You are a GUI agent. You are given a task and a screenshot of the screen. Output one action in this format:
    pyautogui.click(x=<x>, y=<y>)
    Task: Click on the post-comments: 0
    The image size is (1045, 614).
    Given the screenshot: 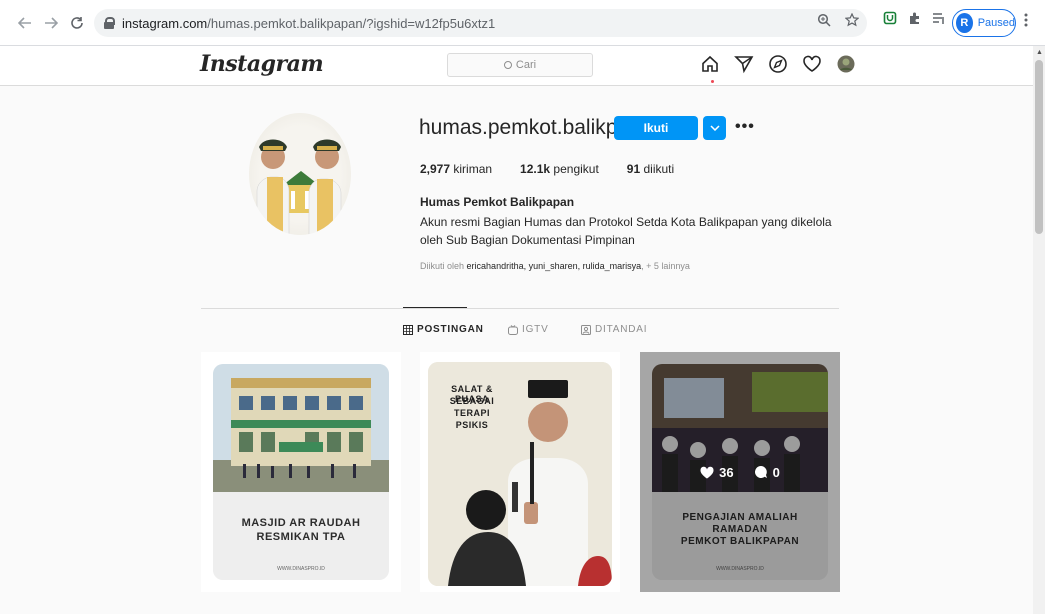 What is the action you would take?
    pyautogui.click(x=767, y=472)
    